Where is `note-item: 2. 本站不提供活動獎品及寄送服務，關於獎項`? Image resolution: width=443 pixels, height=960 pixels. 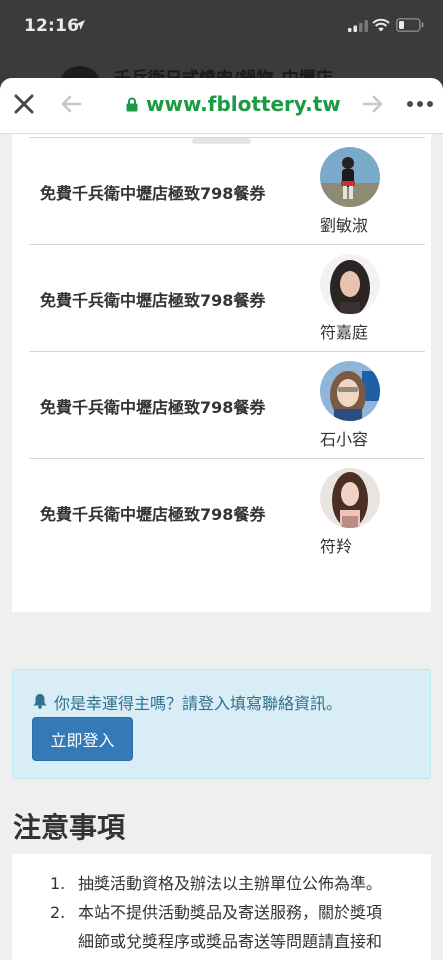
note-item: 2. 本站不提供活動獎品及寄送服務，關於獎項 is located at coordinates (216, 913).